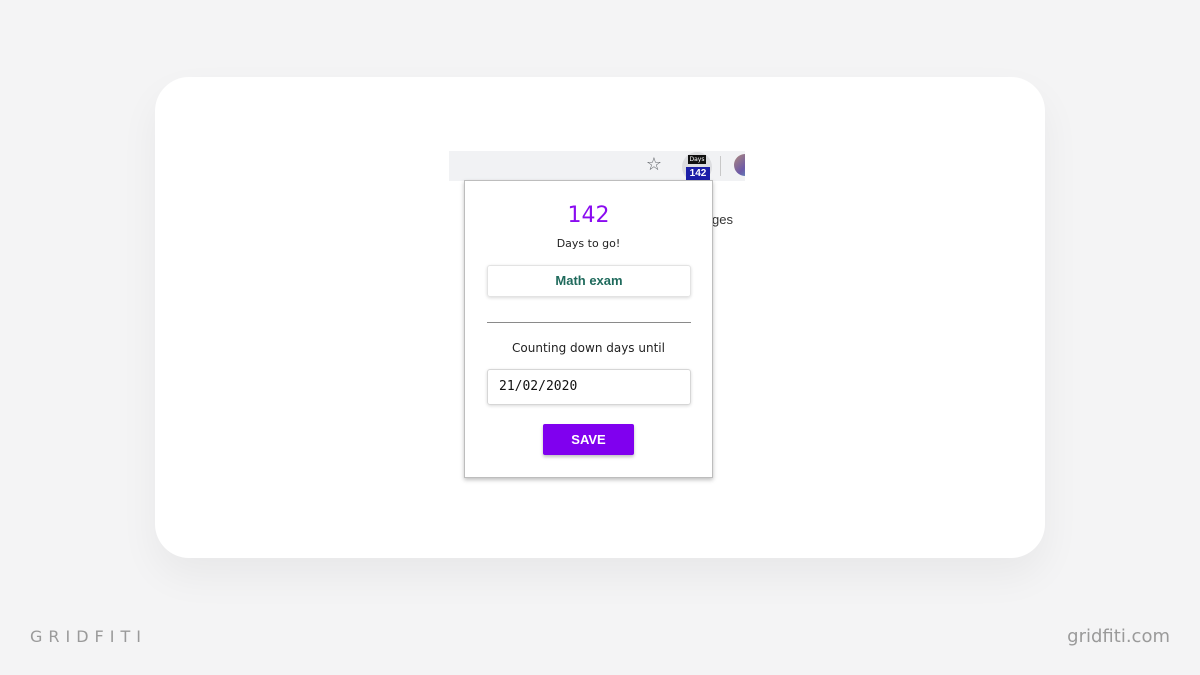 The height and width of the screenshot is (675, 1200). What do you see at coordinates (589, 281) in the screenshot?
I see `event-name-field: Math exam` at bounding box center [589, 281].